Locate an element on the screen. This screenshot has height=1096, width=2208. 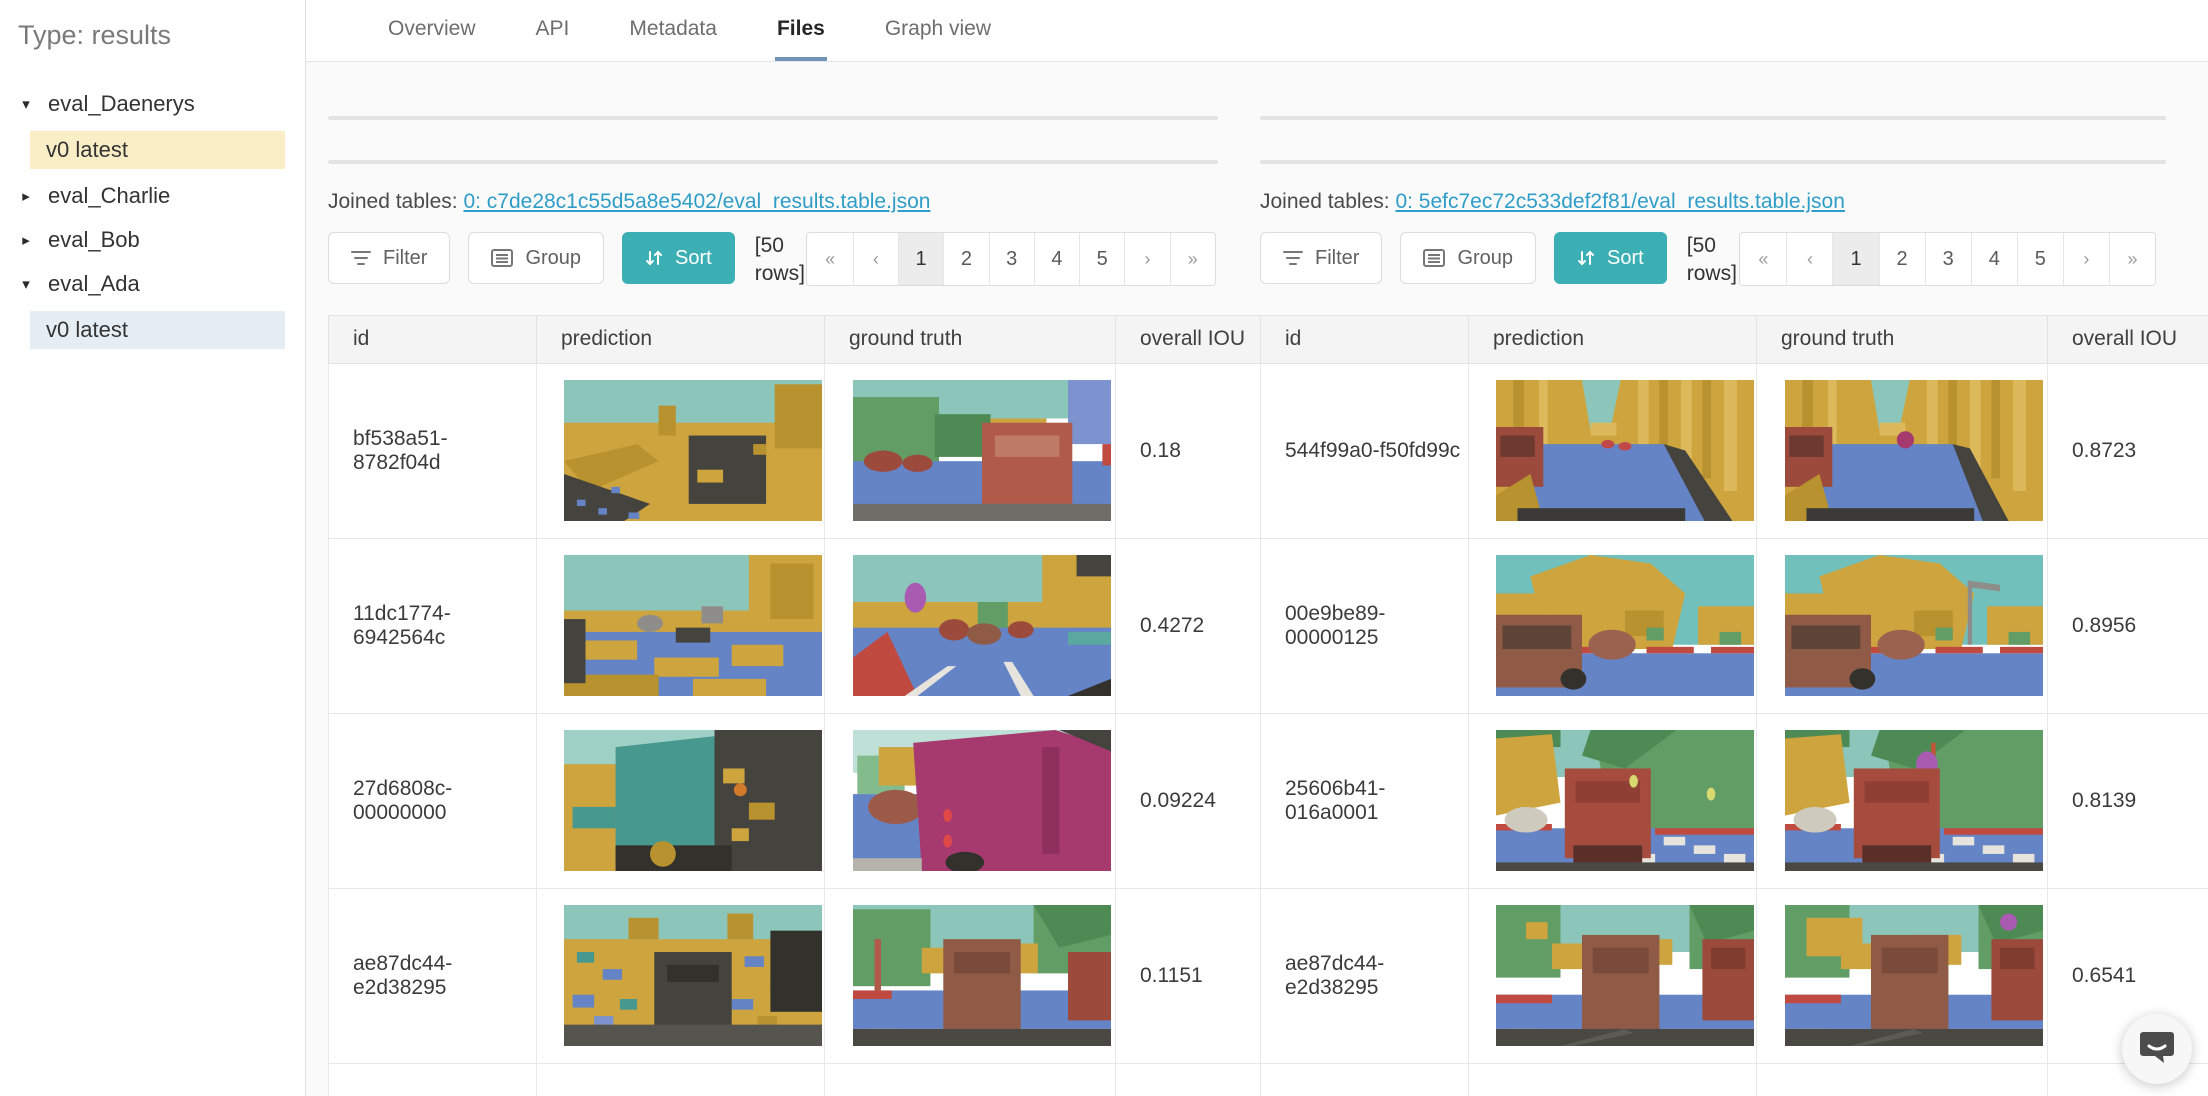
table-row: 25606b41-016a0001 0.8139 is located at coordinates (1734, 800).